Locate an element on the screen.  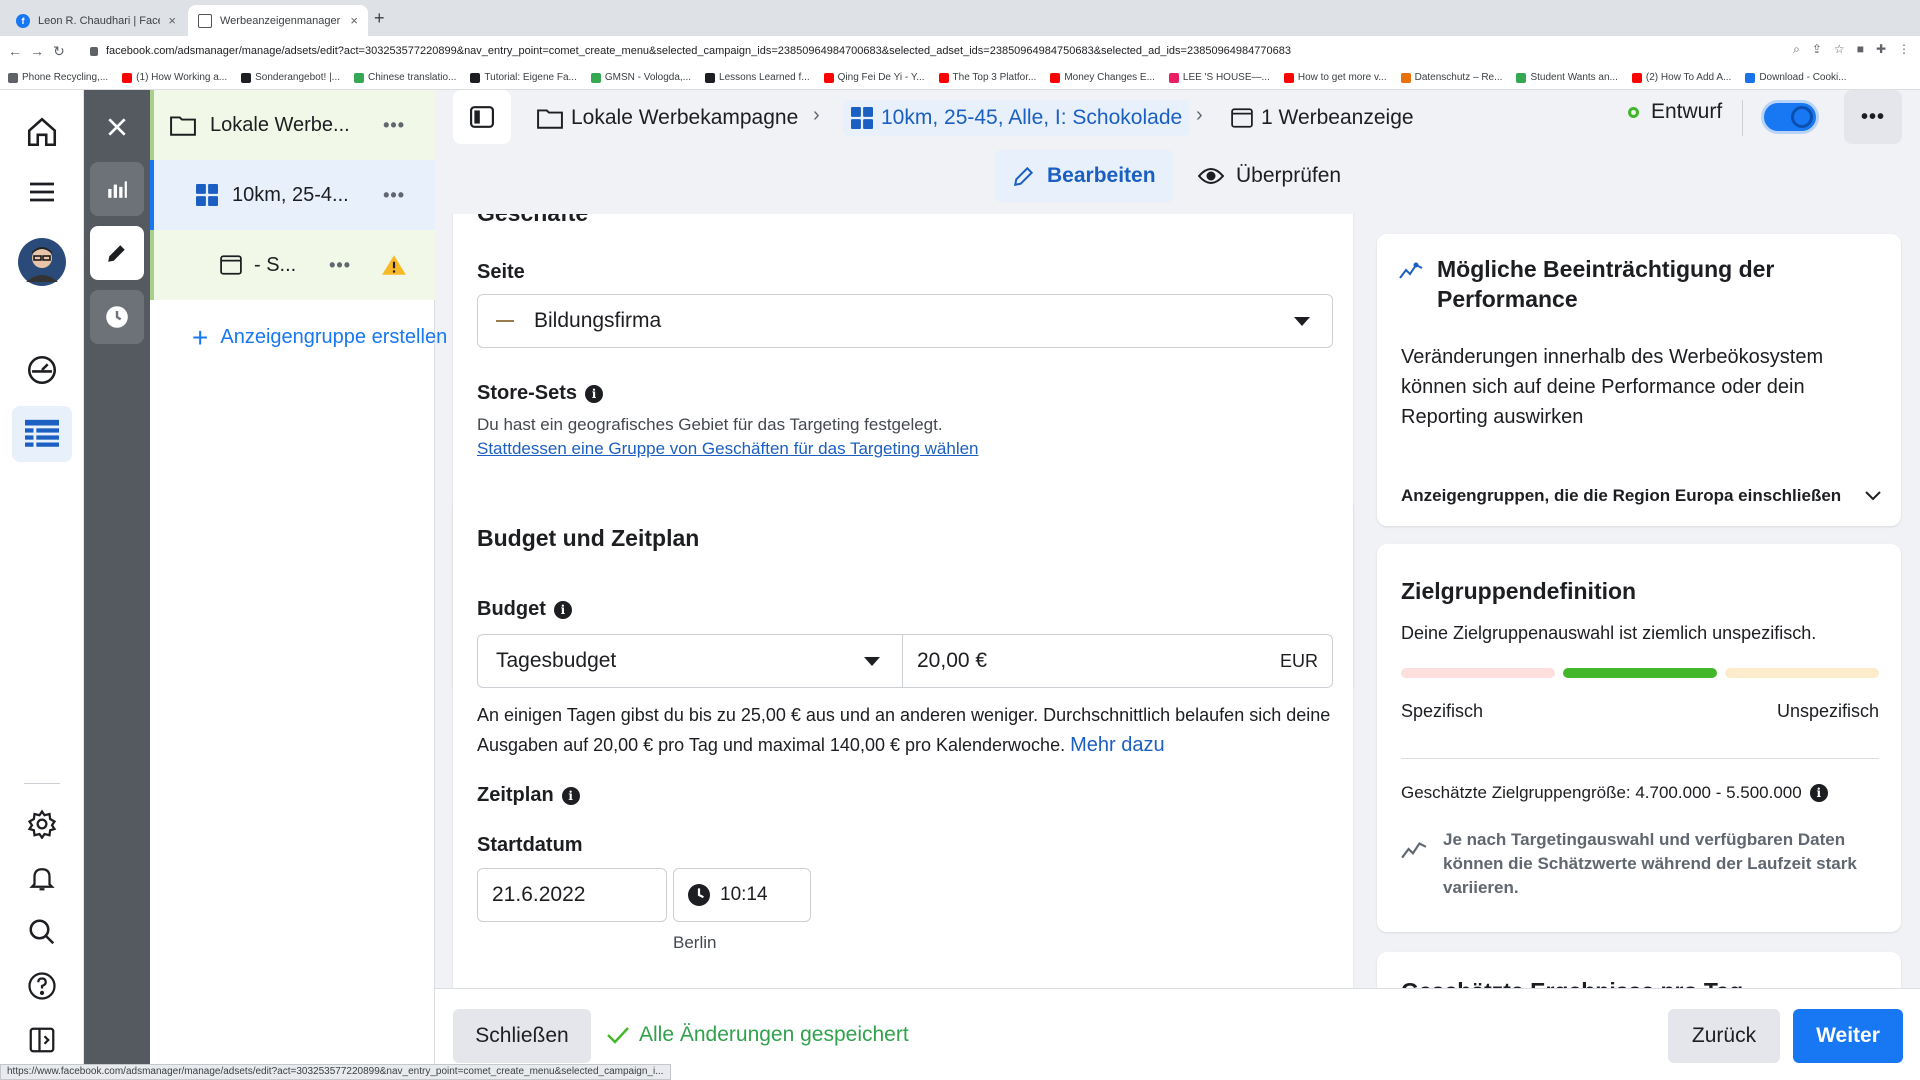
avatar is located at coordinates (42, 262).